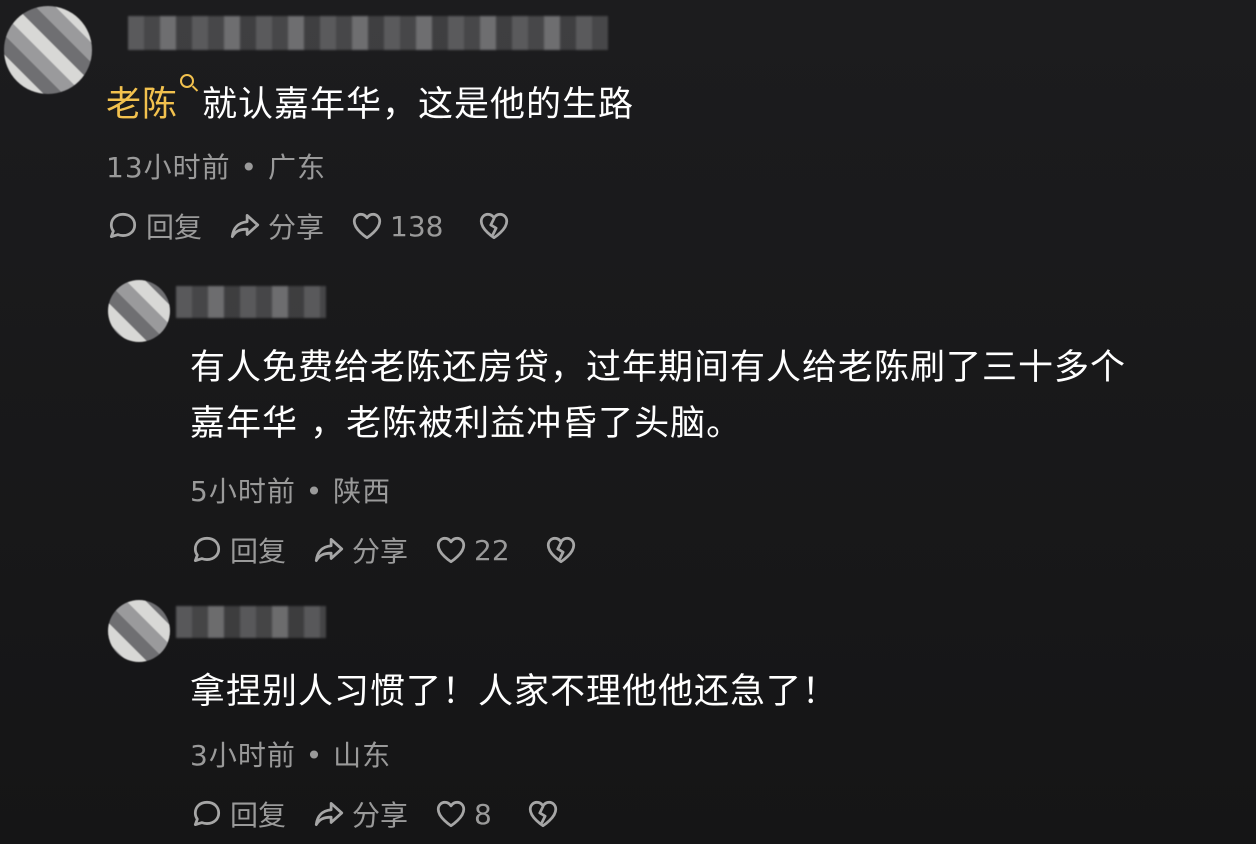 Image resolution: width=1256 pixels, height=844 pixels. Describe the element at coordinates (243, 755) in the screenshot. I see `comment-time: 3小时前` at that location.